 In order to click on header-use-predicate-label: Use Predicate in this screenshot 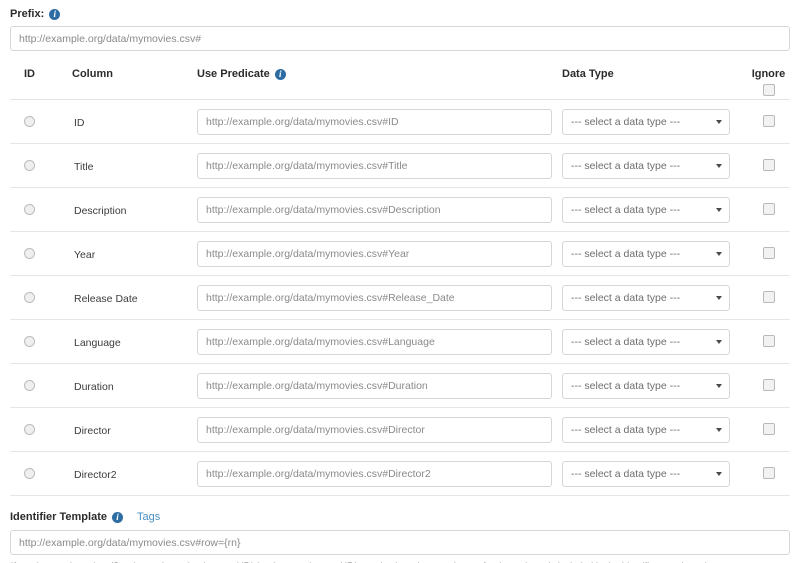, I will do `click(233, 74)`.